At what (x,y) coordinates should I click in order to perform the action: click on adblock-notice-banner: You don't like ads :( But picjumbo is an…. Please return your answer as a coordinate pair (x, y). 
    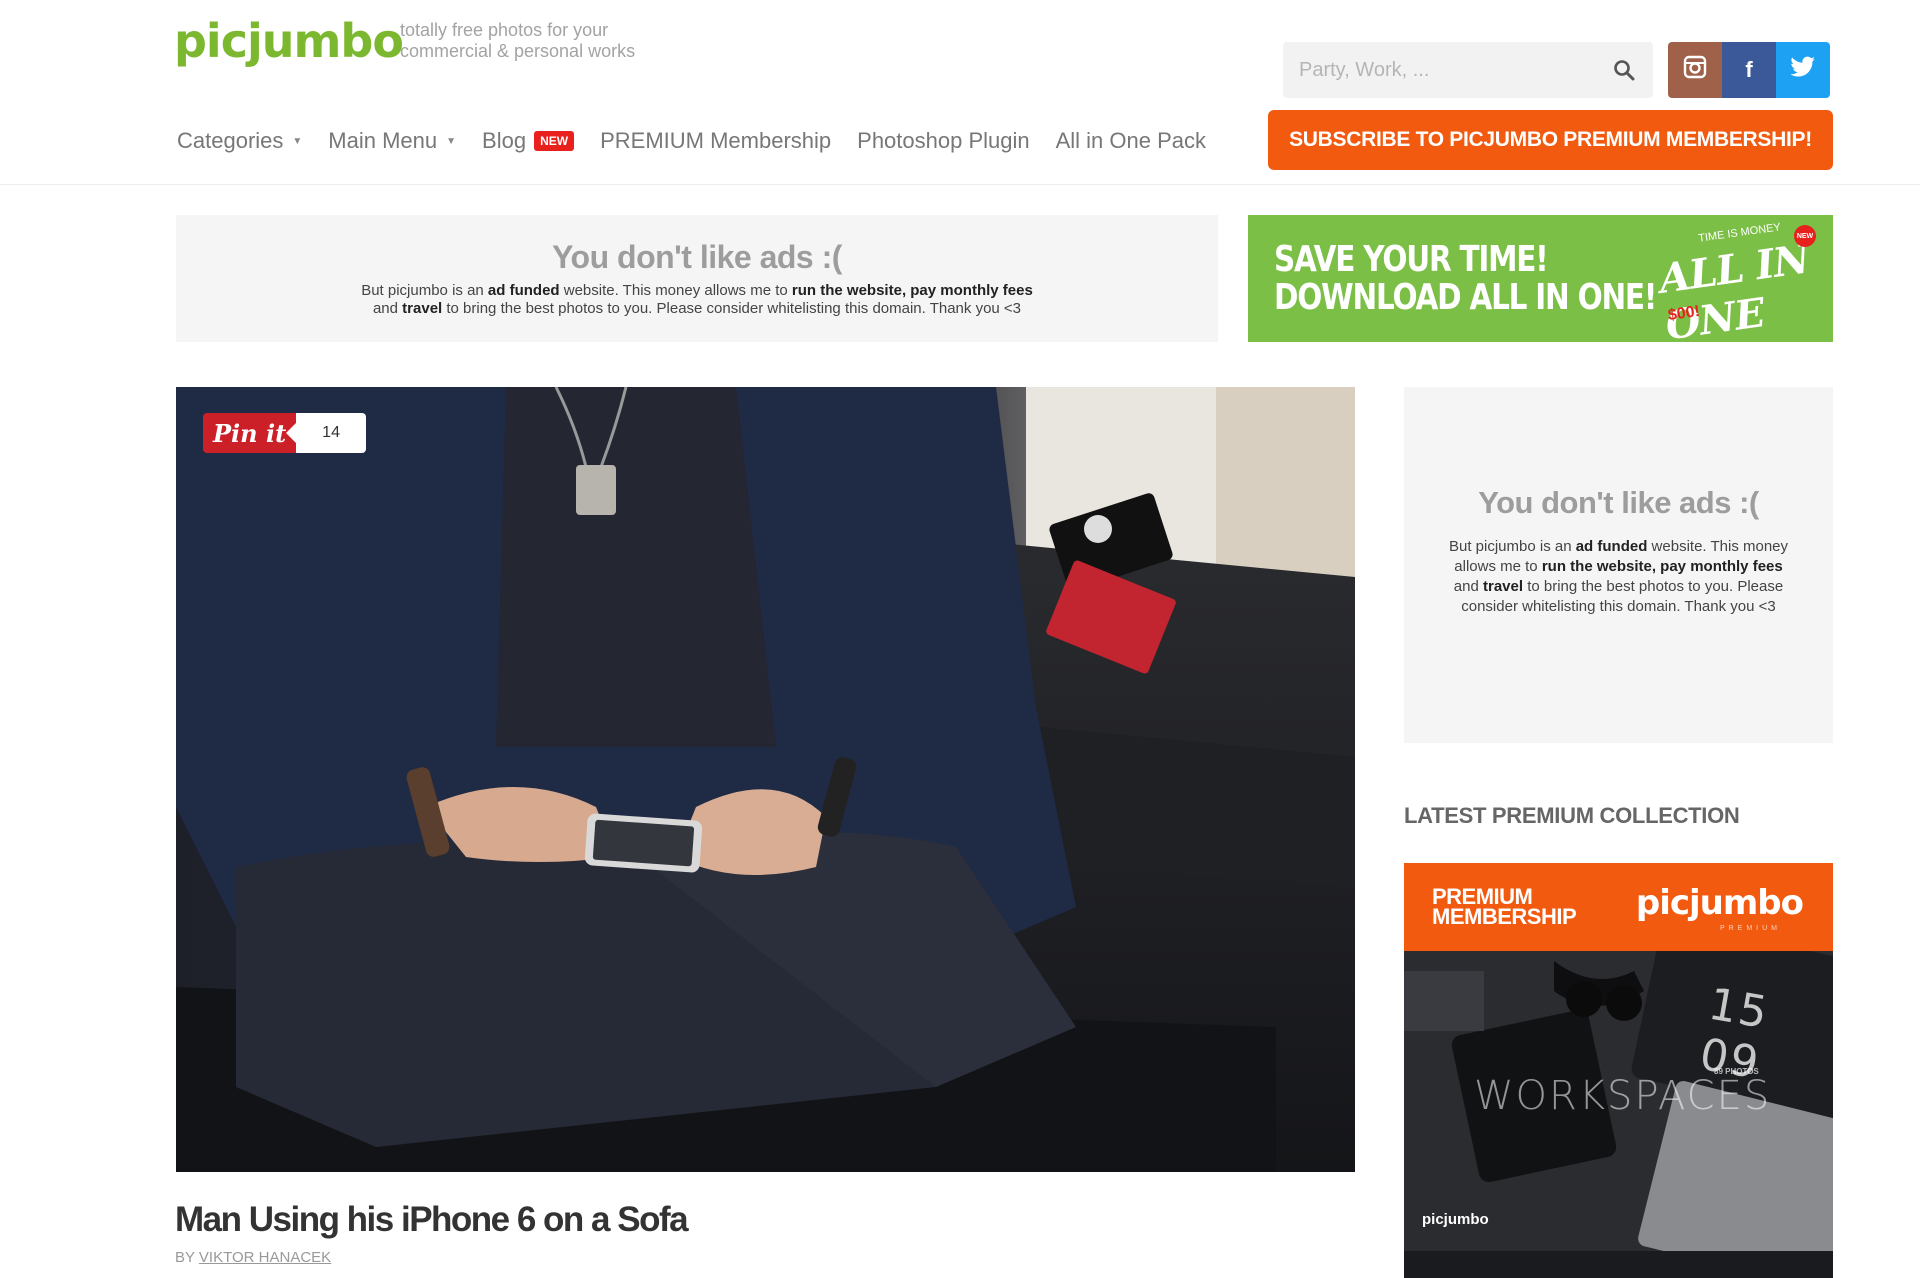
    Looking at the image, I should click on (697, 278).